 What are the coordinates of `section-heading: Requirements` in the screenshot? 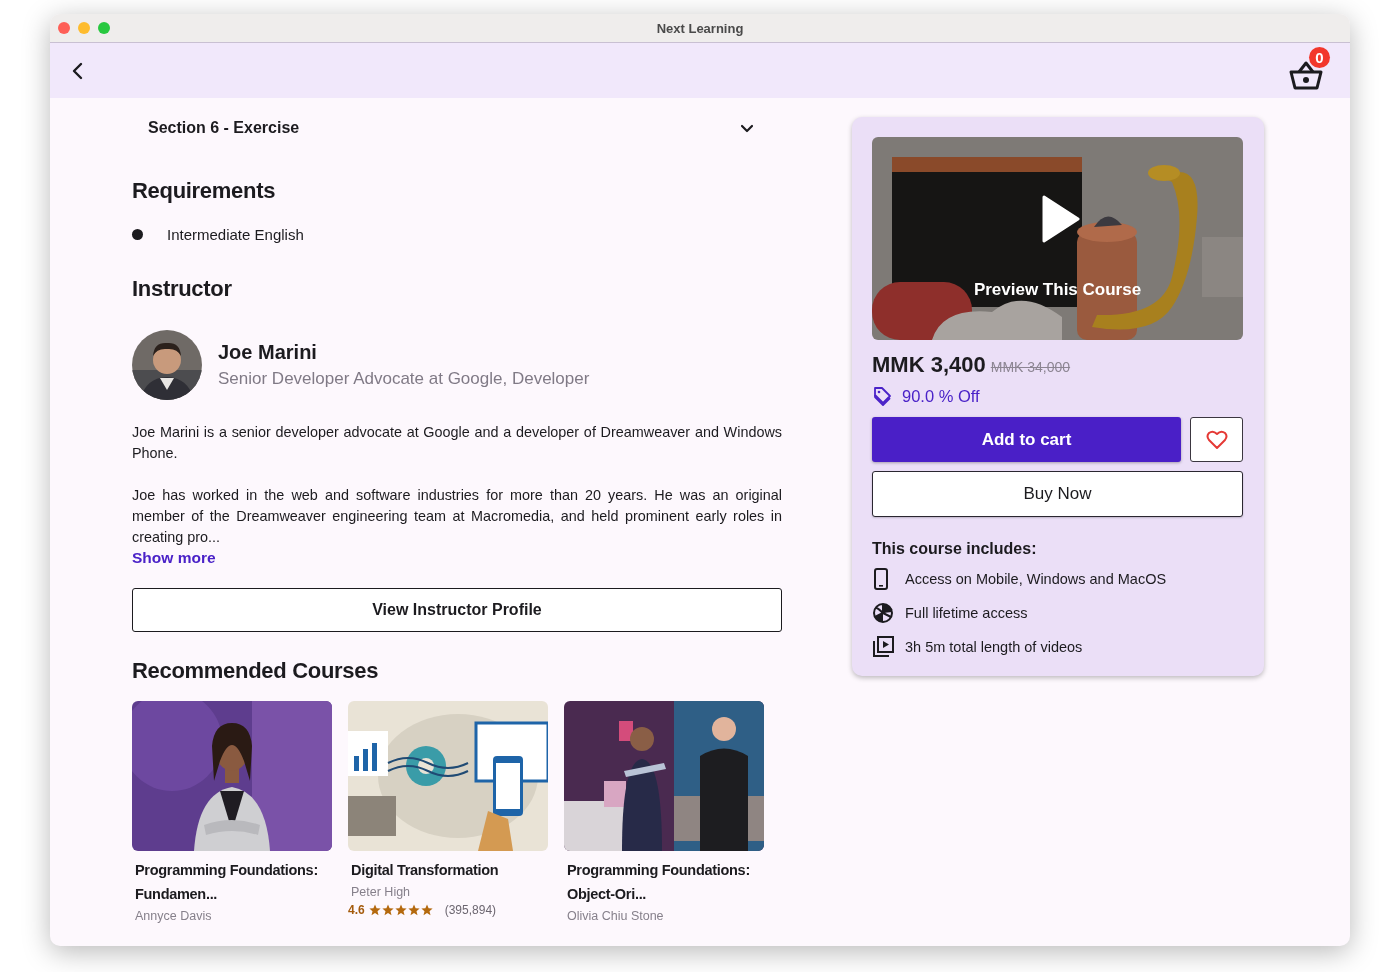 It's located at (204, 191).